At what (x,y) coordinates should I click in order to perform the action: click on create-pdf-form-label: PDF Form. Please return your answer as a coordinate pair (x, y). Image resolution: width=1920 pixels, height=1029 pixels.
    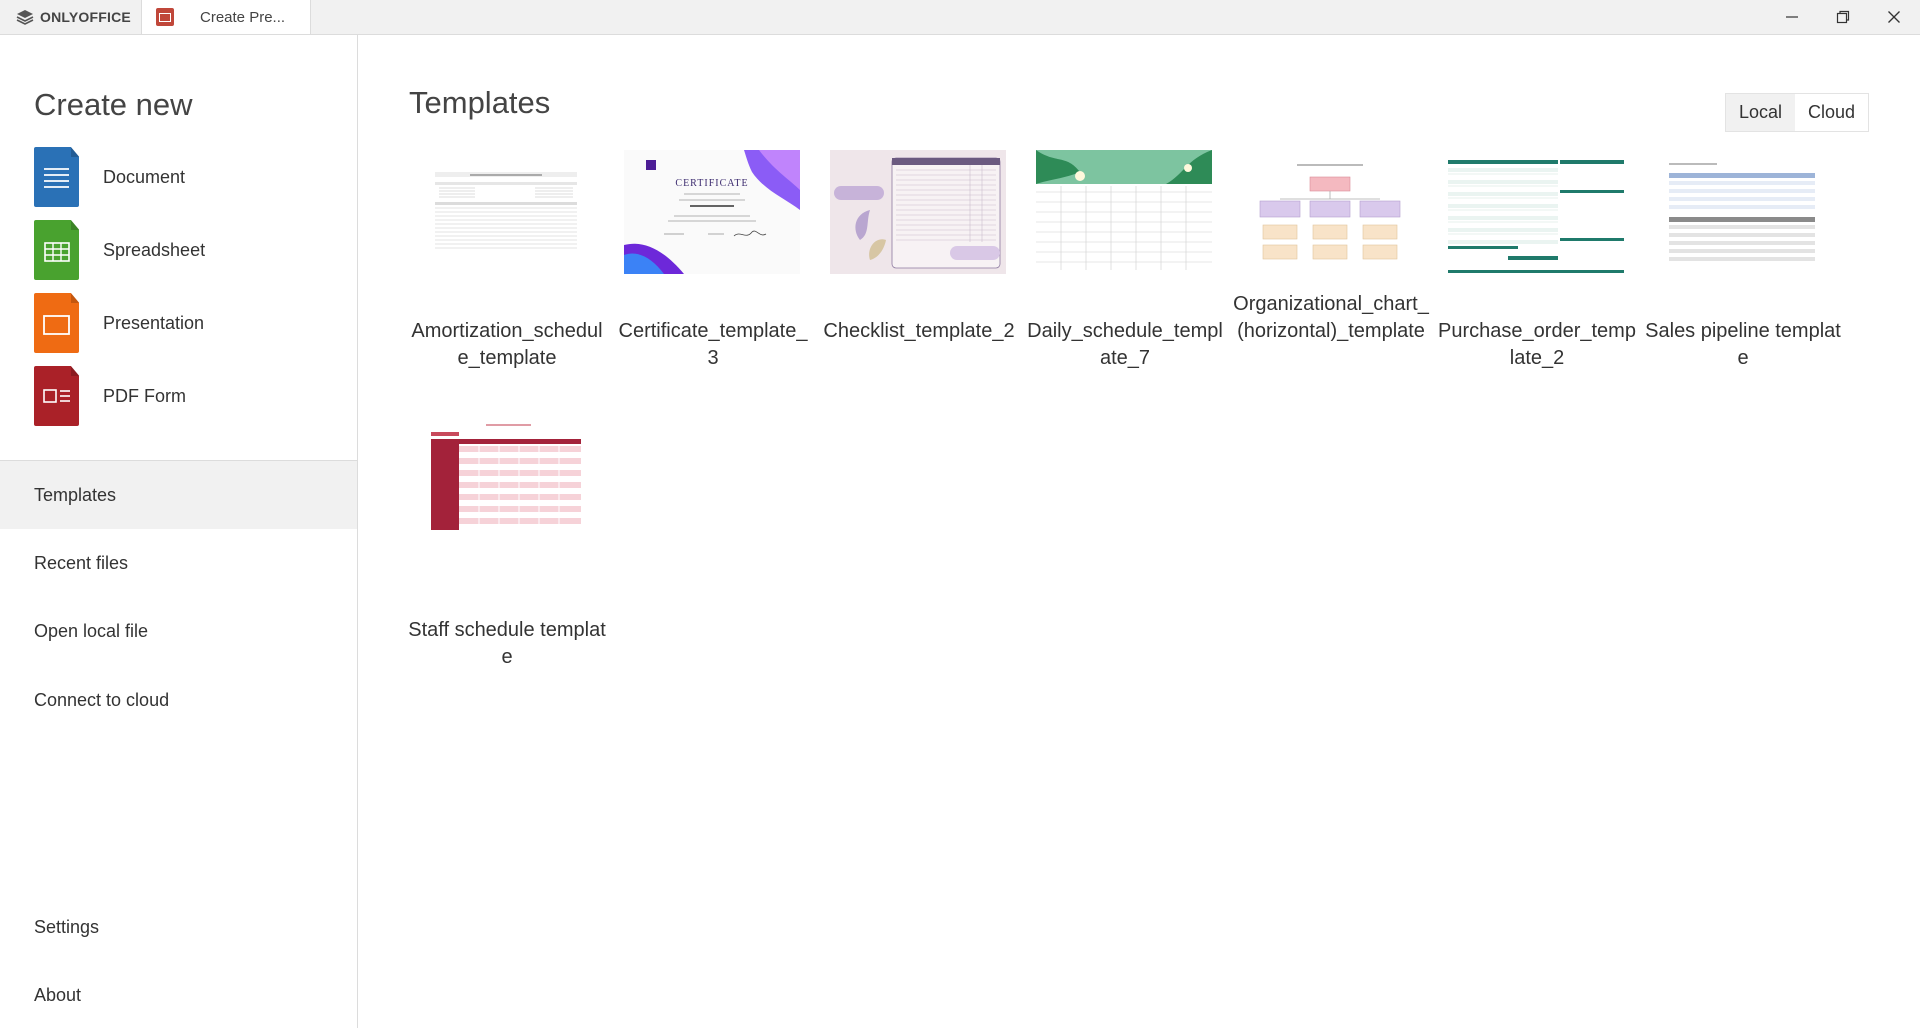
    Looking at the image, I should click on (144, 395).